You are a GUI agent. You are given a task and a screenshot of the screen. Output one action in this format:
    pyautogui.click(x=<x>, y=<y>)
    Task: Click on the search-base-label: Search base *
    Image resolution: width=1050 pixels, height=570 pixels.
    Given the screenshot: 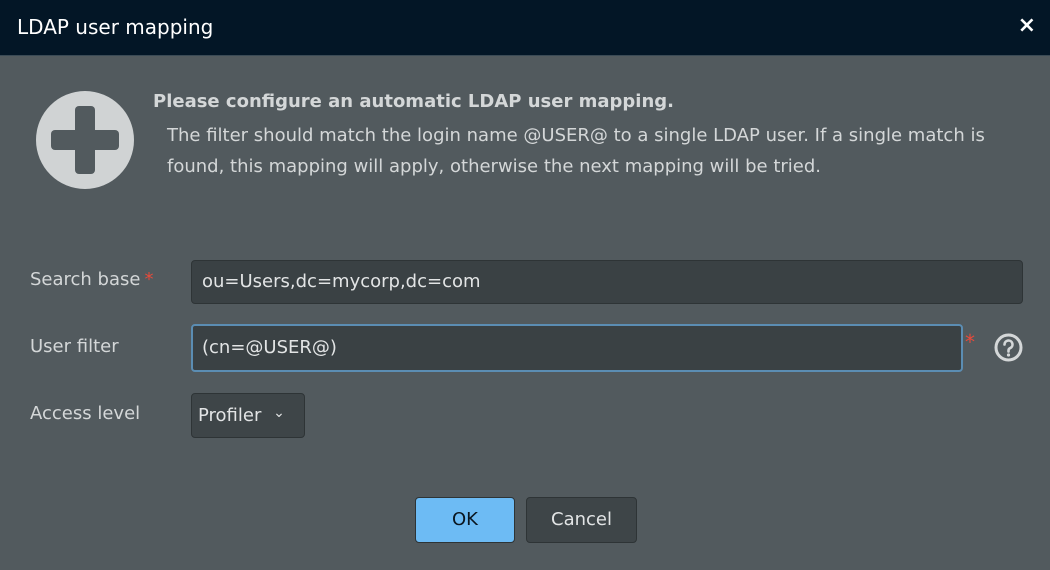 What is the action you would take?
    pyautogui.click(x=91, y=279)
    